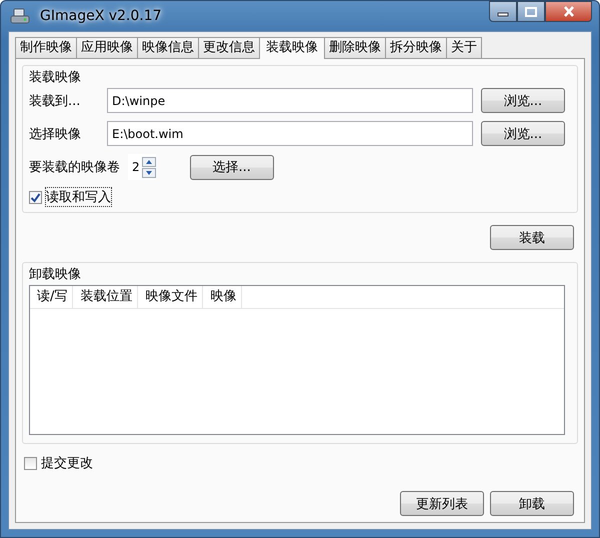 The width and height of the screenshot is (600, 538). What do you see at coordinates (532, 503) in the screenshot?
I see `dialog-button: 卸载` at bounding box center [532, 503].